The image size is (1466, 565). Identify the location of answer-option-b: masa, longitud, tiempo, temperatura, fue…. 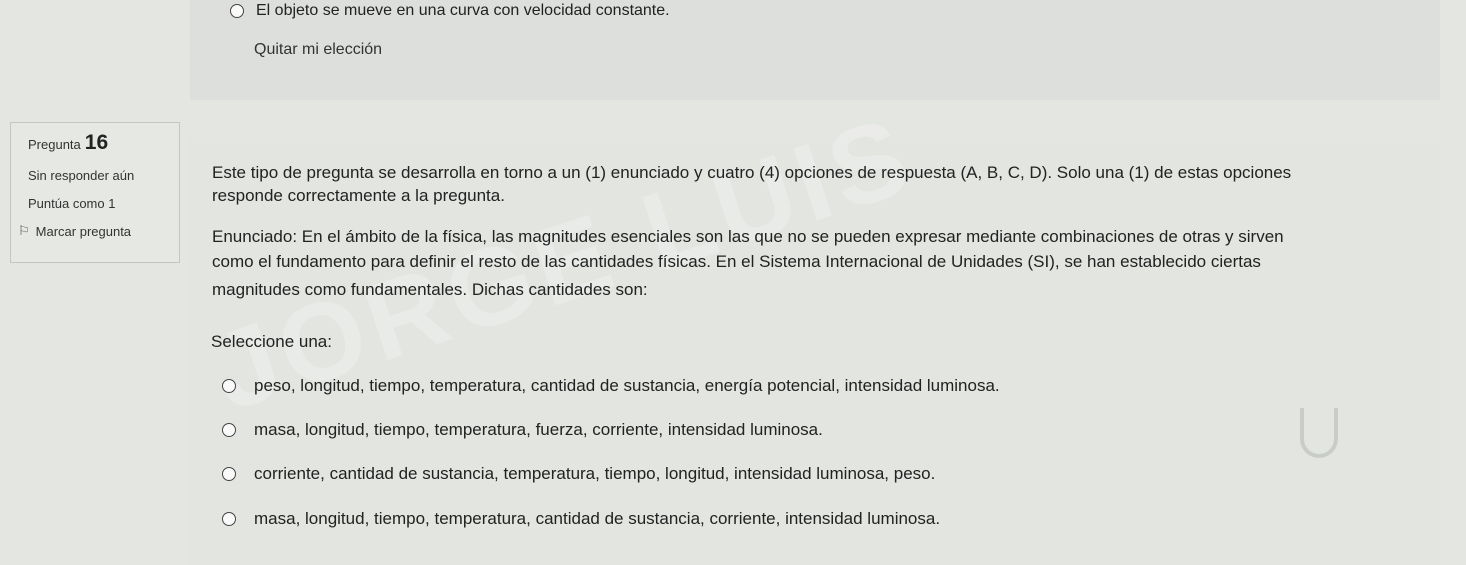
(522, 430).